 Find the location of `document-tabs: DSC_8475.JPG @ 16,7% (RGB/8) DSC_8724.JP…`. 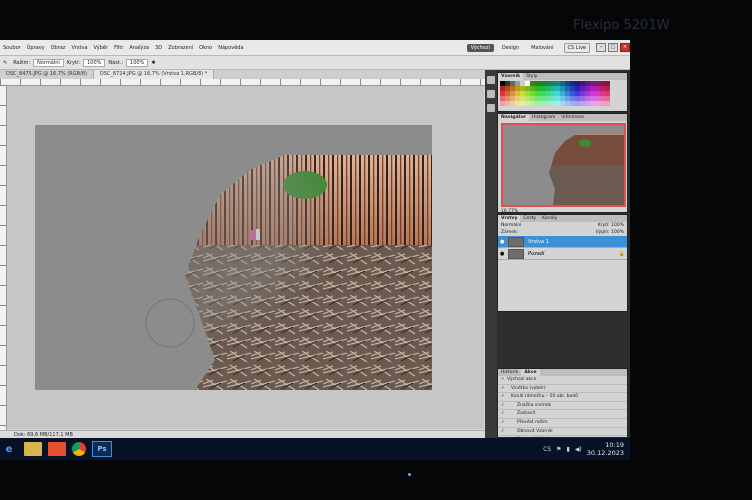

document-tabs: DSC_8475.JPG @ 16,7% (RGB/8) DSC_8724.JP… is located at coordinates (242, 74).